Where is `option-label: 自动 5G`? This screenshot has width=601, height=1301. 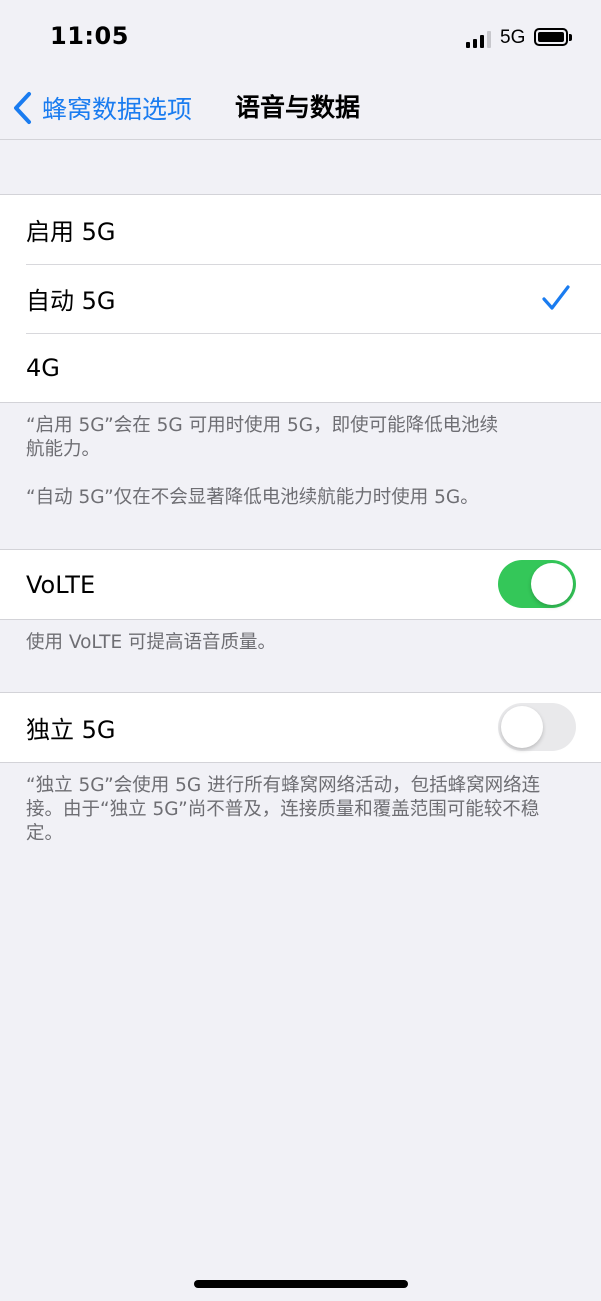 option-label: 自动 5G is located at coordinates (71, 301).